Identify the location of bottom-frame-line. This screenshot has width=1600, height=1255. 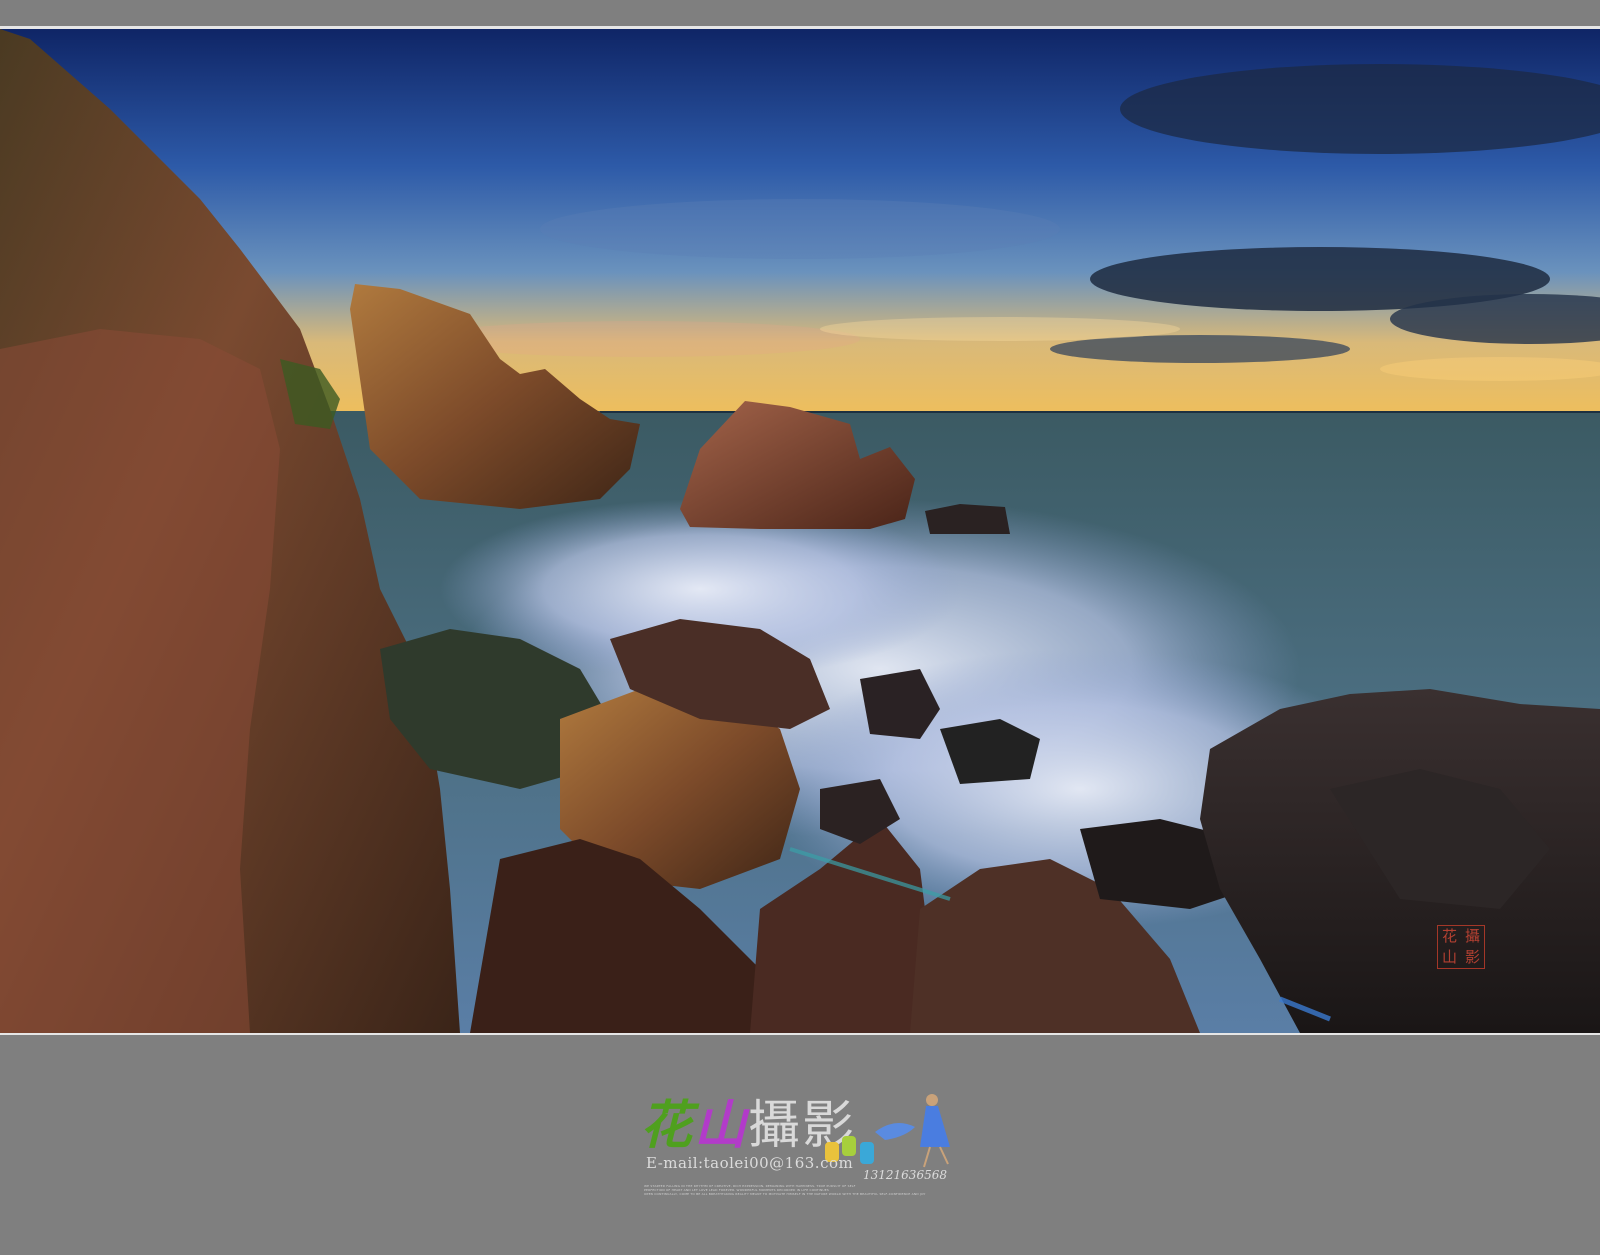
(800, 1034).